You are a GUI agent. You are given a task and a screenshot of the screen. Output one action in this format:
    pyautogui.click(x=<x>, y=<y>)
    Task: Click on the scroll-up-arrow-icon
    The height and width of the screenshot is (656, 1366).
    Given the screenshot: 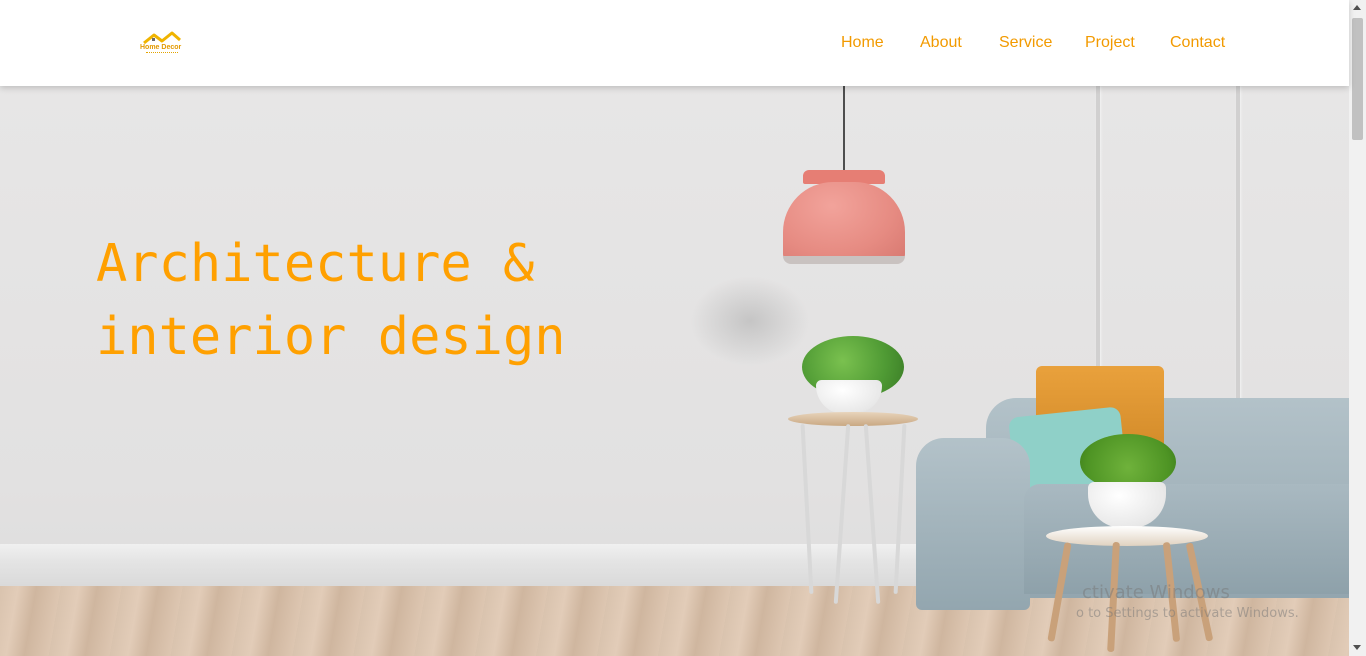 What is the action you would take?
    pyautogui.click(x=1357, y=7)
    